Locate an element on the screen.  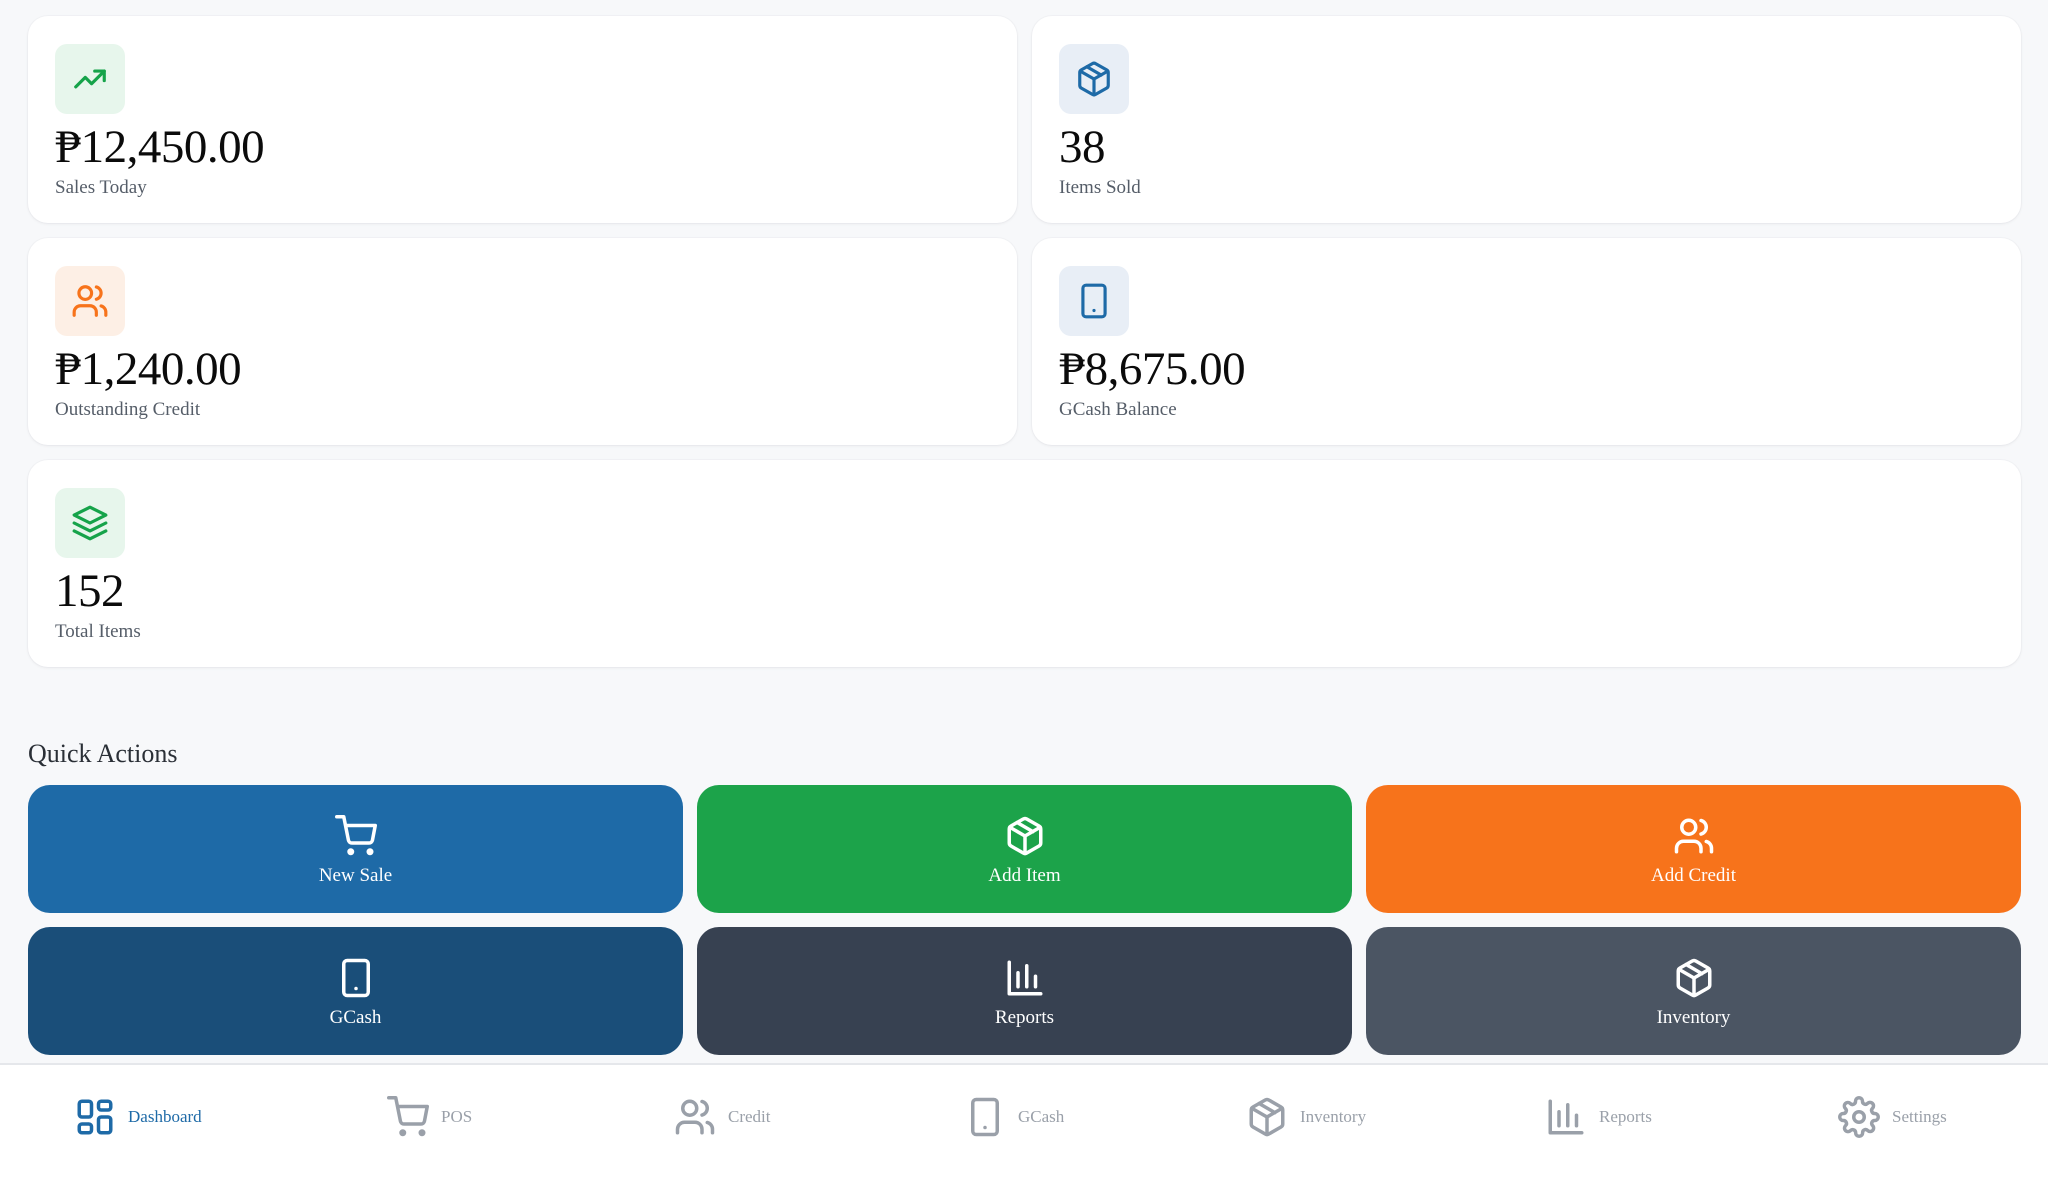
nav-label: Credit is located at coordinates (749, 1116).